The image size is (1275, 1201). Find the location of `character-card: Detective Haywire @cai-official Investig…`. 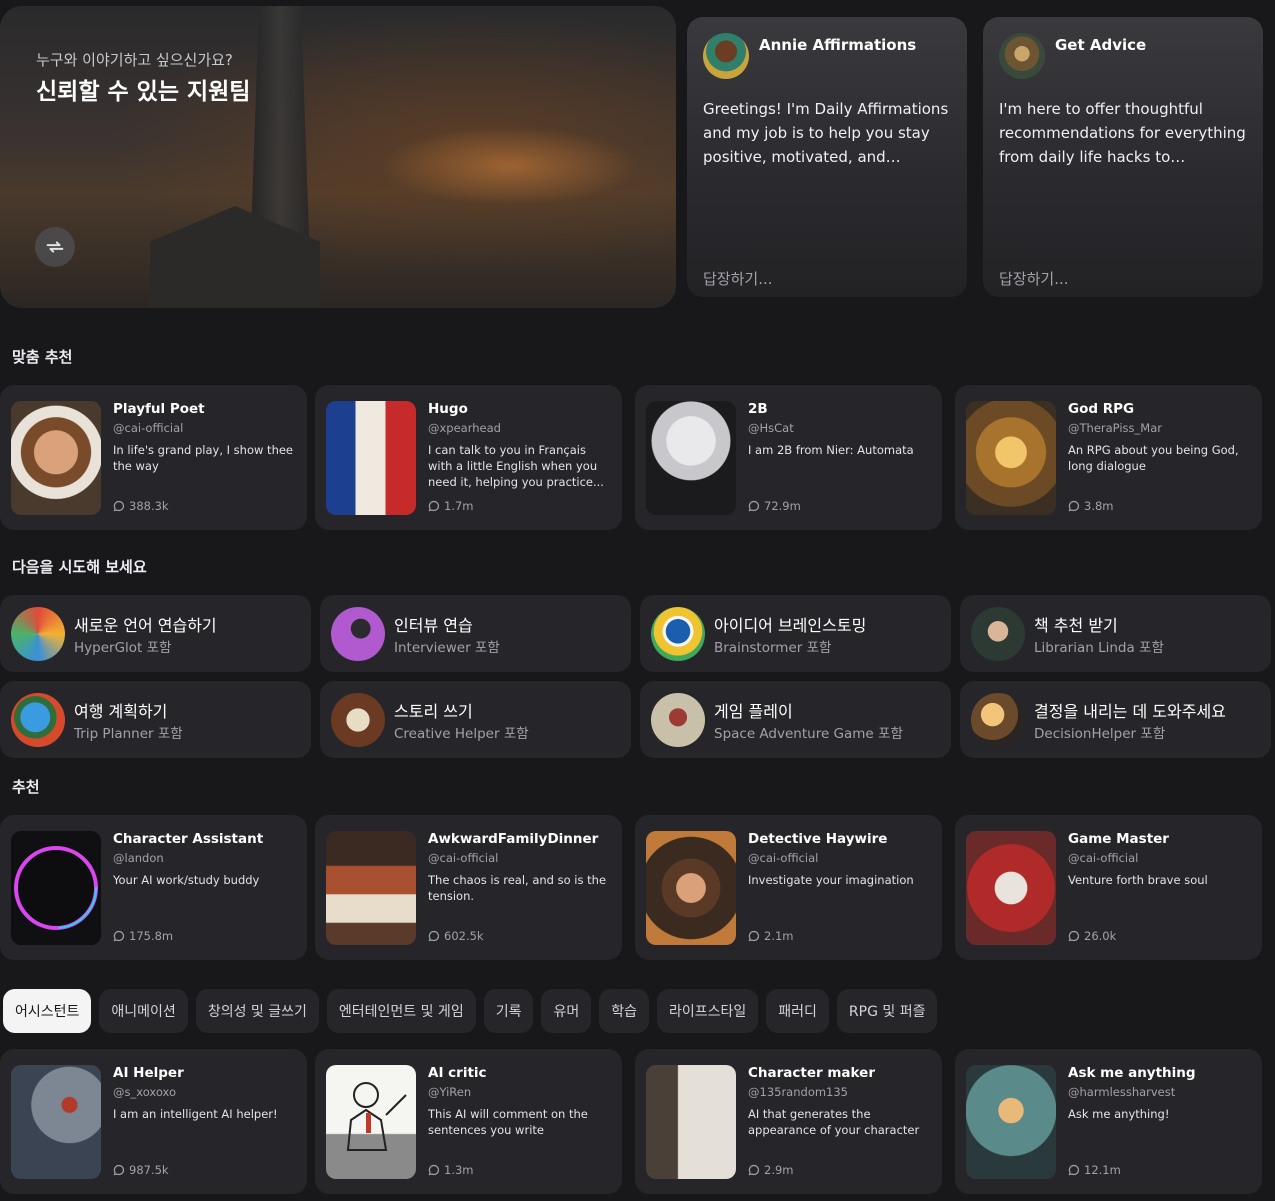

character-card: Detective Haywire @cai-official Investig… is located at coordinates (788, 887).